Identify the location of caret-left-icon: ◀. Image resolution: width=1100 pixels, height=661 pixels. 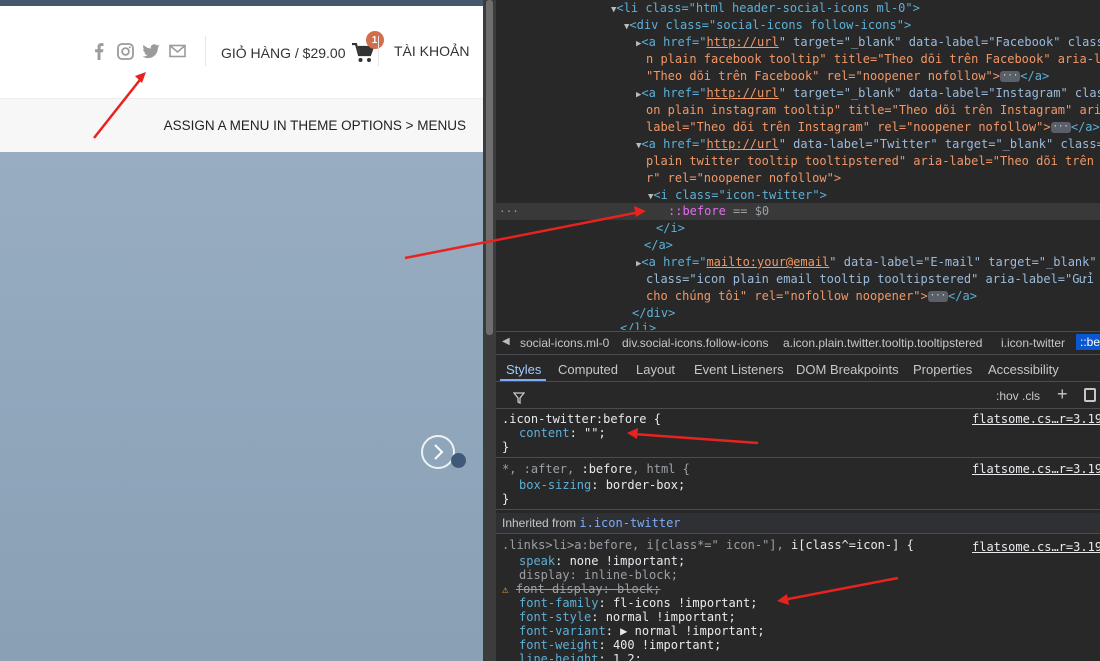
(506, 341).